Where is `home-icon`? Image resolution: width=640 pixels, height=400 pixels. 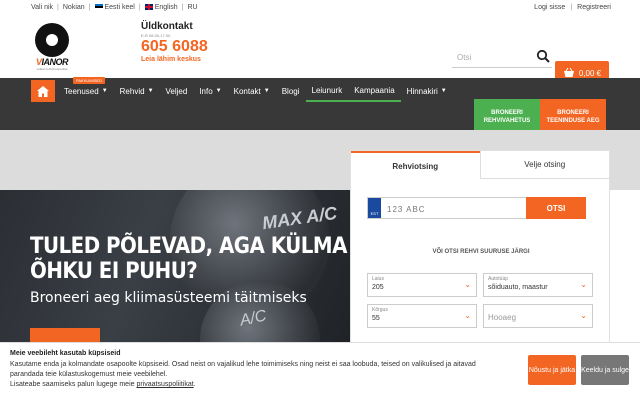
home-icon is located at coordinates (43, 91).